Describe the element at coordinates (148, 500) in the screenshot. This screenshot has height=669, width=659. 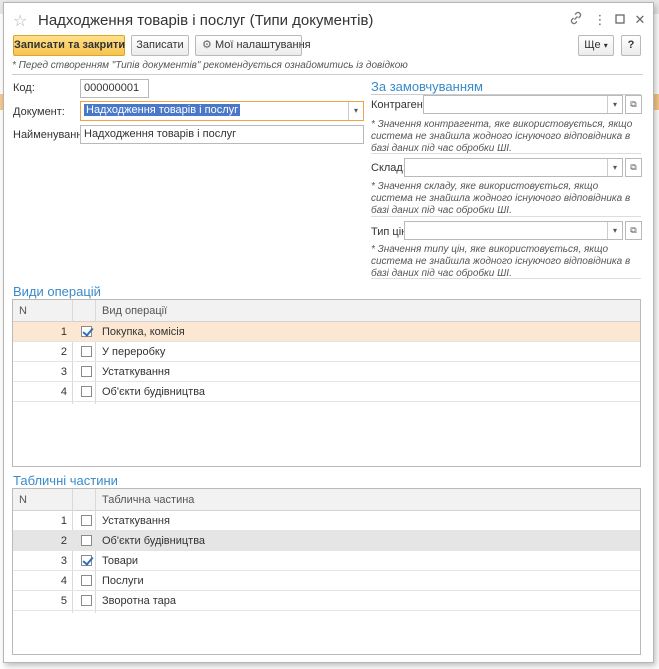
I see `column-tabular-header: Таблична частина` at that location.